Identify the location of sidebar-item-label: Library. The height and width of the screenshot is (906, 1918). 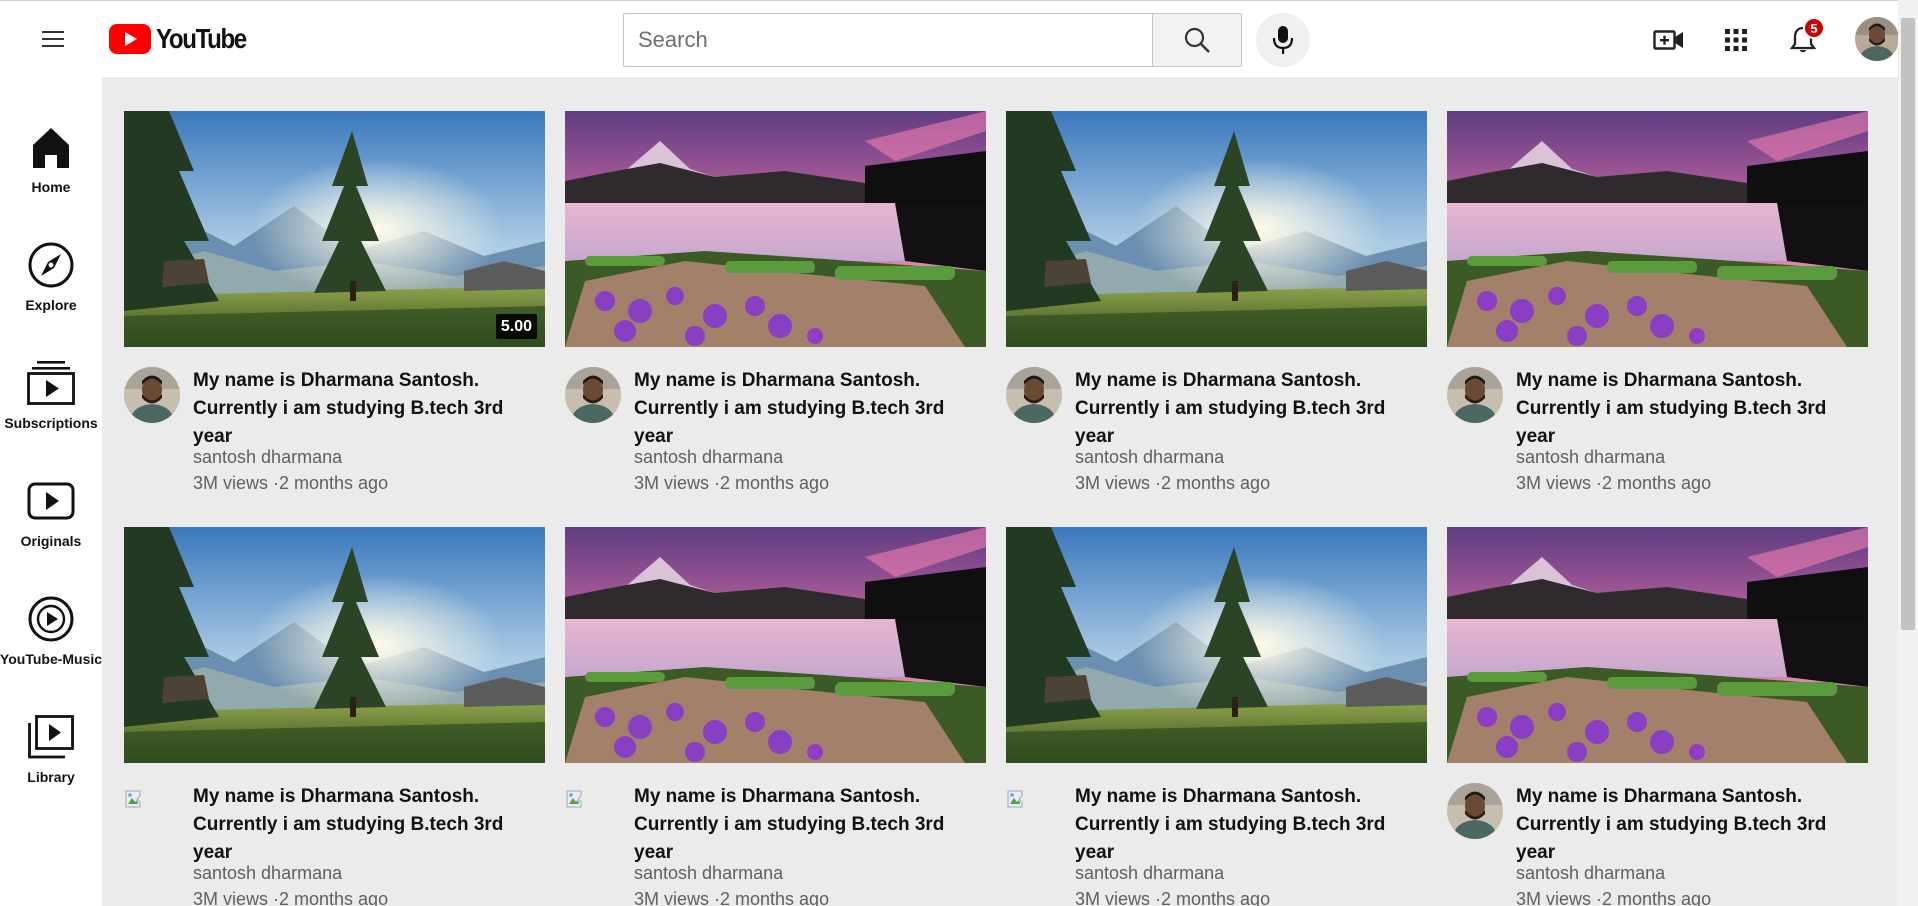
(51, 777).